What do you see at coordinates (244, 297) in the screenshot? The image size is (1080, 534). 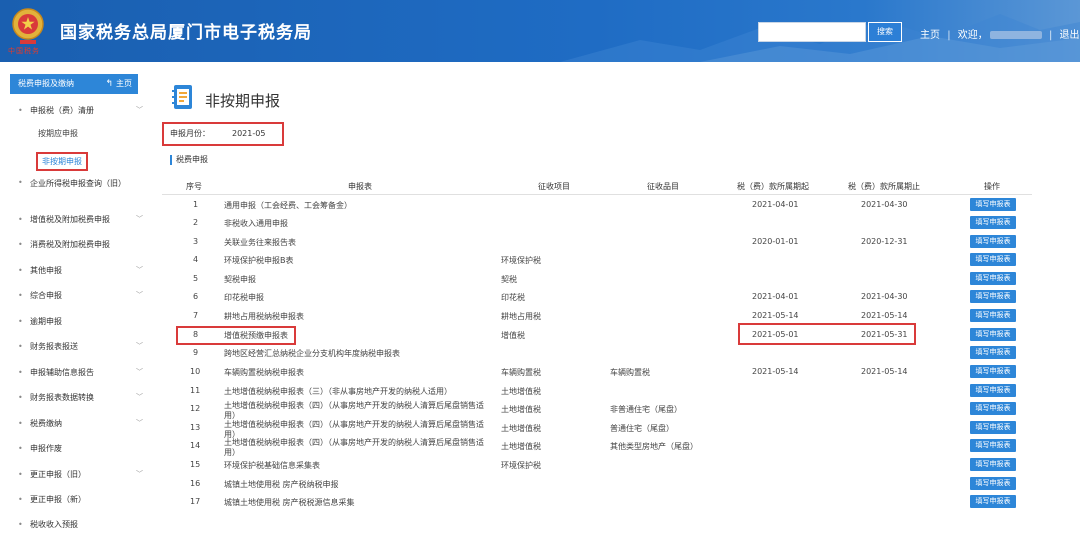 I see `cell-form-name: 印花税申报` at bounding box center [244, 297].